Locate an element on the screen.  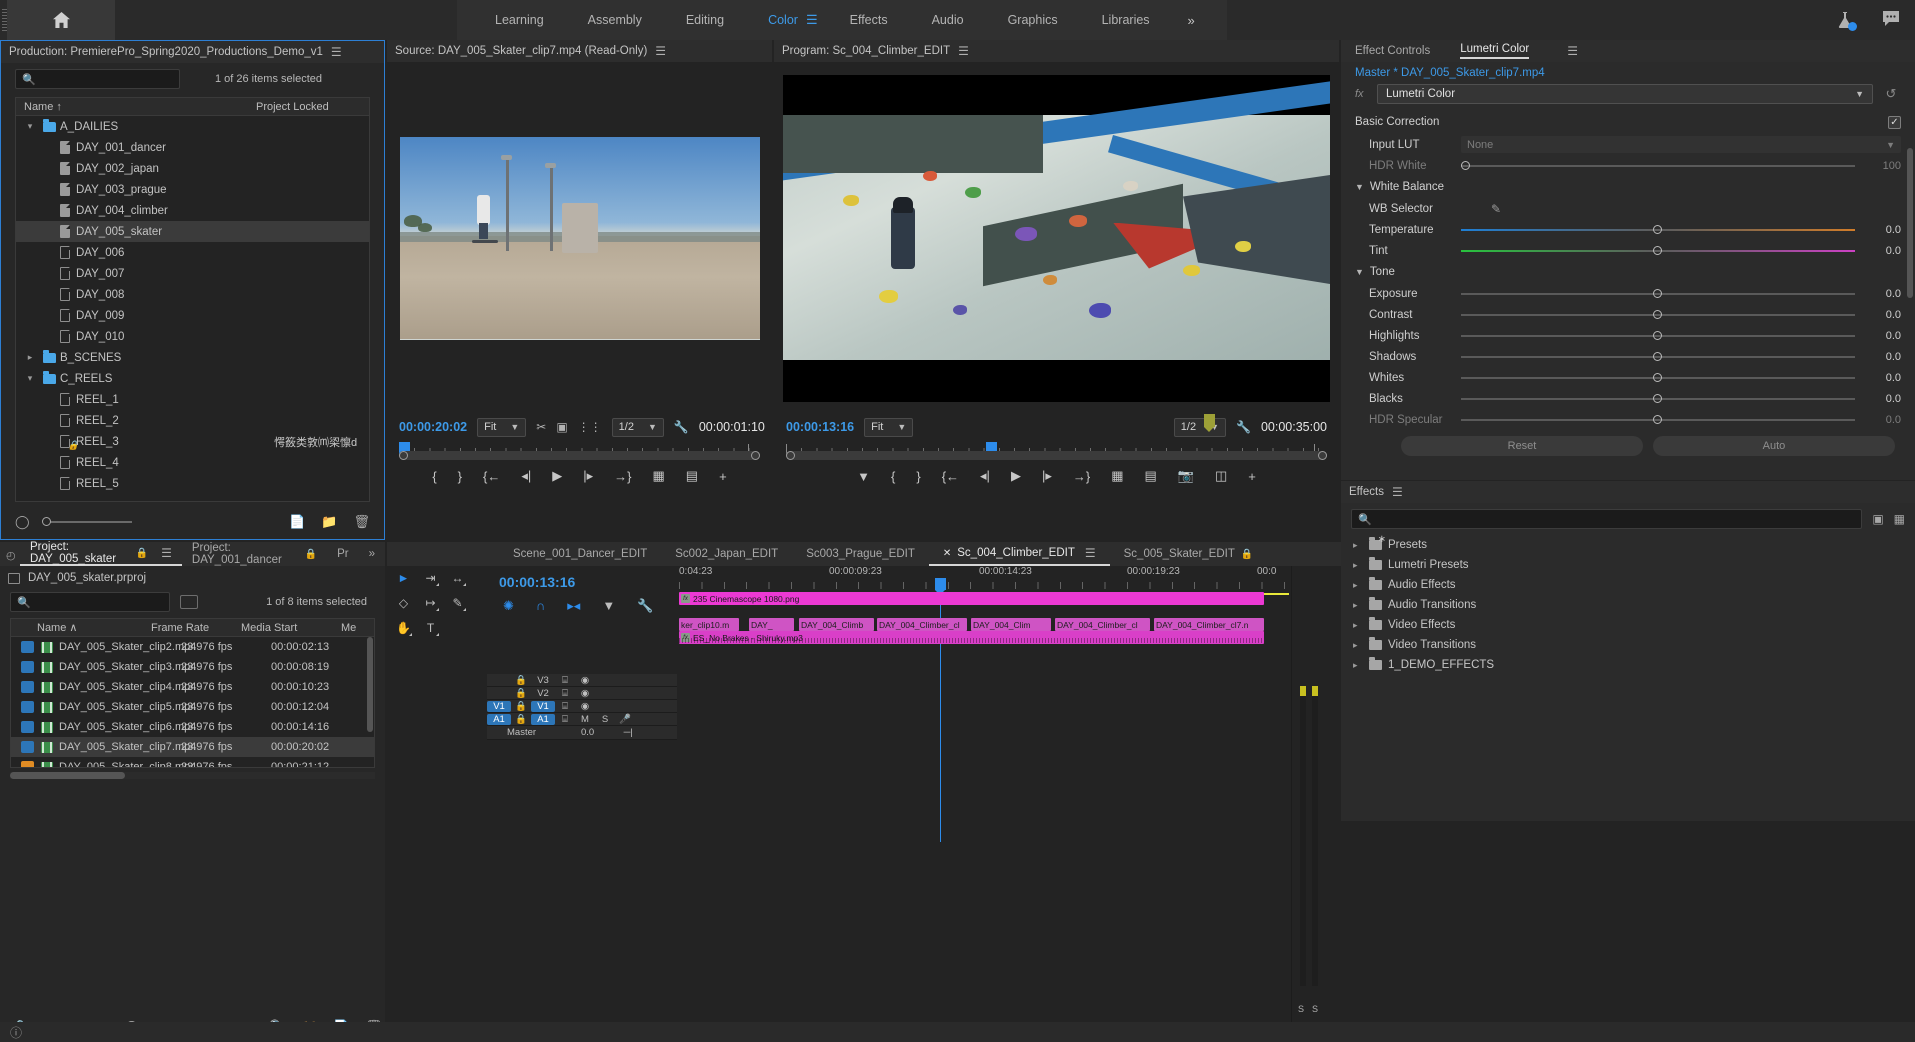
ripple-edit-tool-icon: ↔ is located at coordinates (458, 578).